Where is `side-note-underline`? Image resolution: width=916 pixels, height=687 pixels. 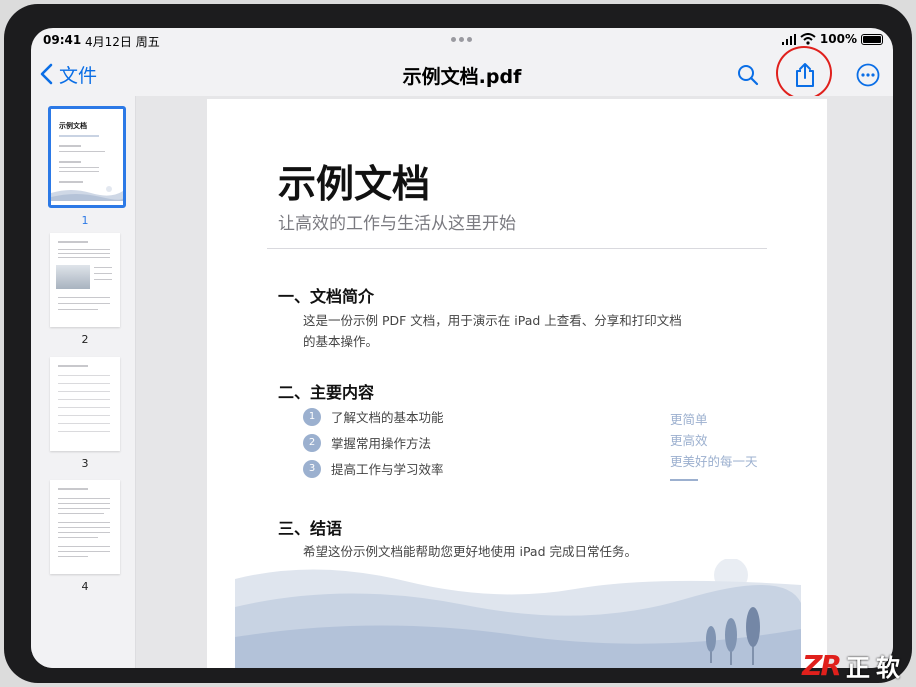
side-note-underline is located at coordinates (684, 480).